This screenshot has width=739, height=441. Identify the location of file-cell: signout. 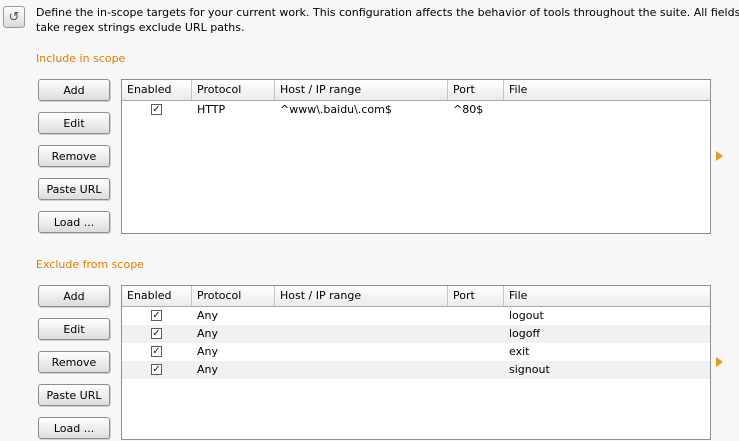
(529, 369).